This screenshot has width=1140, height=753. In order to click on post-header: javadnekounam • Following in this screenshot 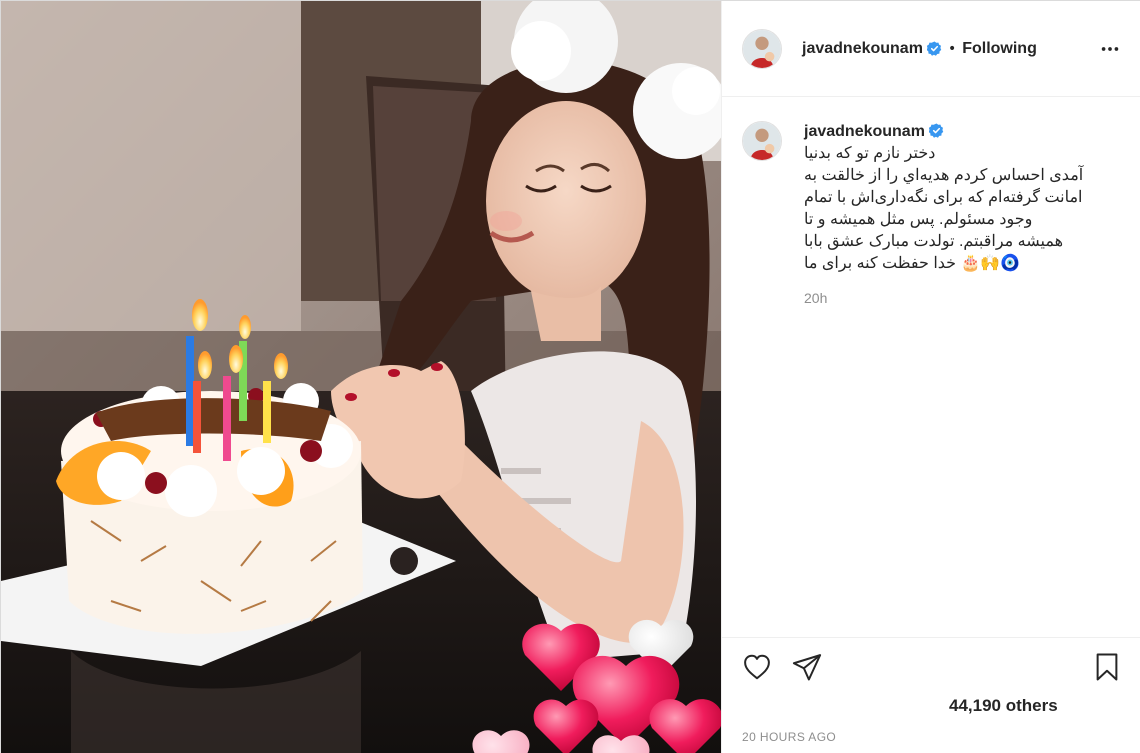, I will do `click(931, 49)`.